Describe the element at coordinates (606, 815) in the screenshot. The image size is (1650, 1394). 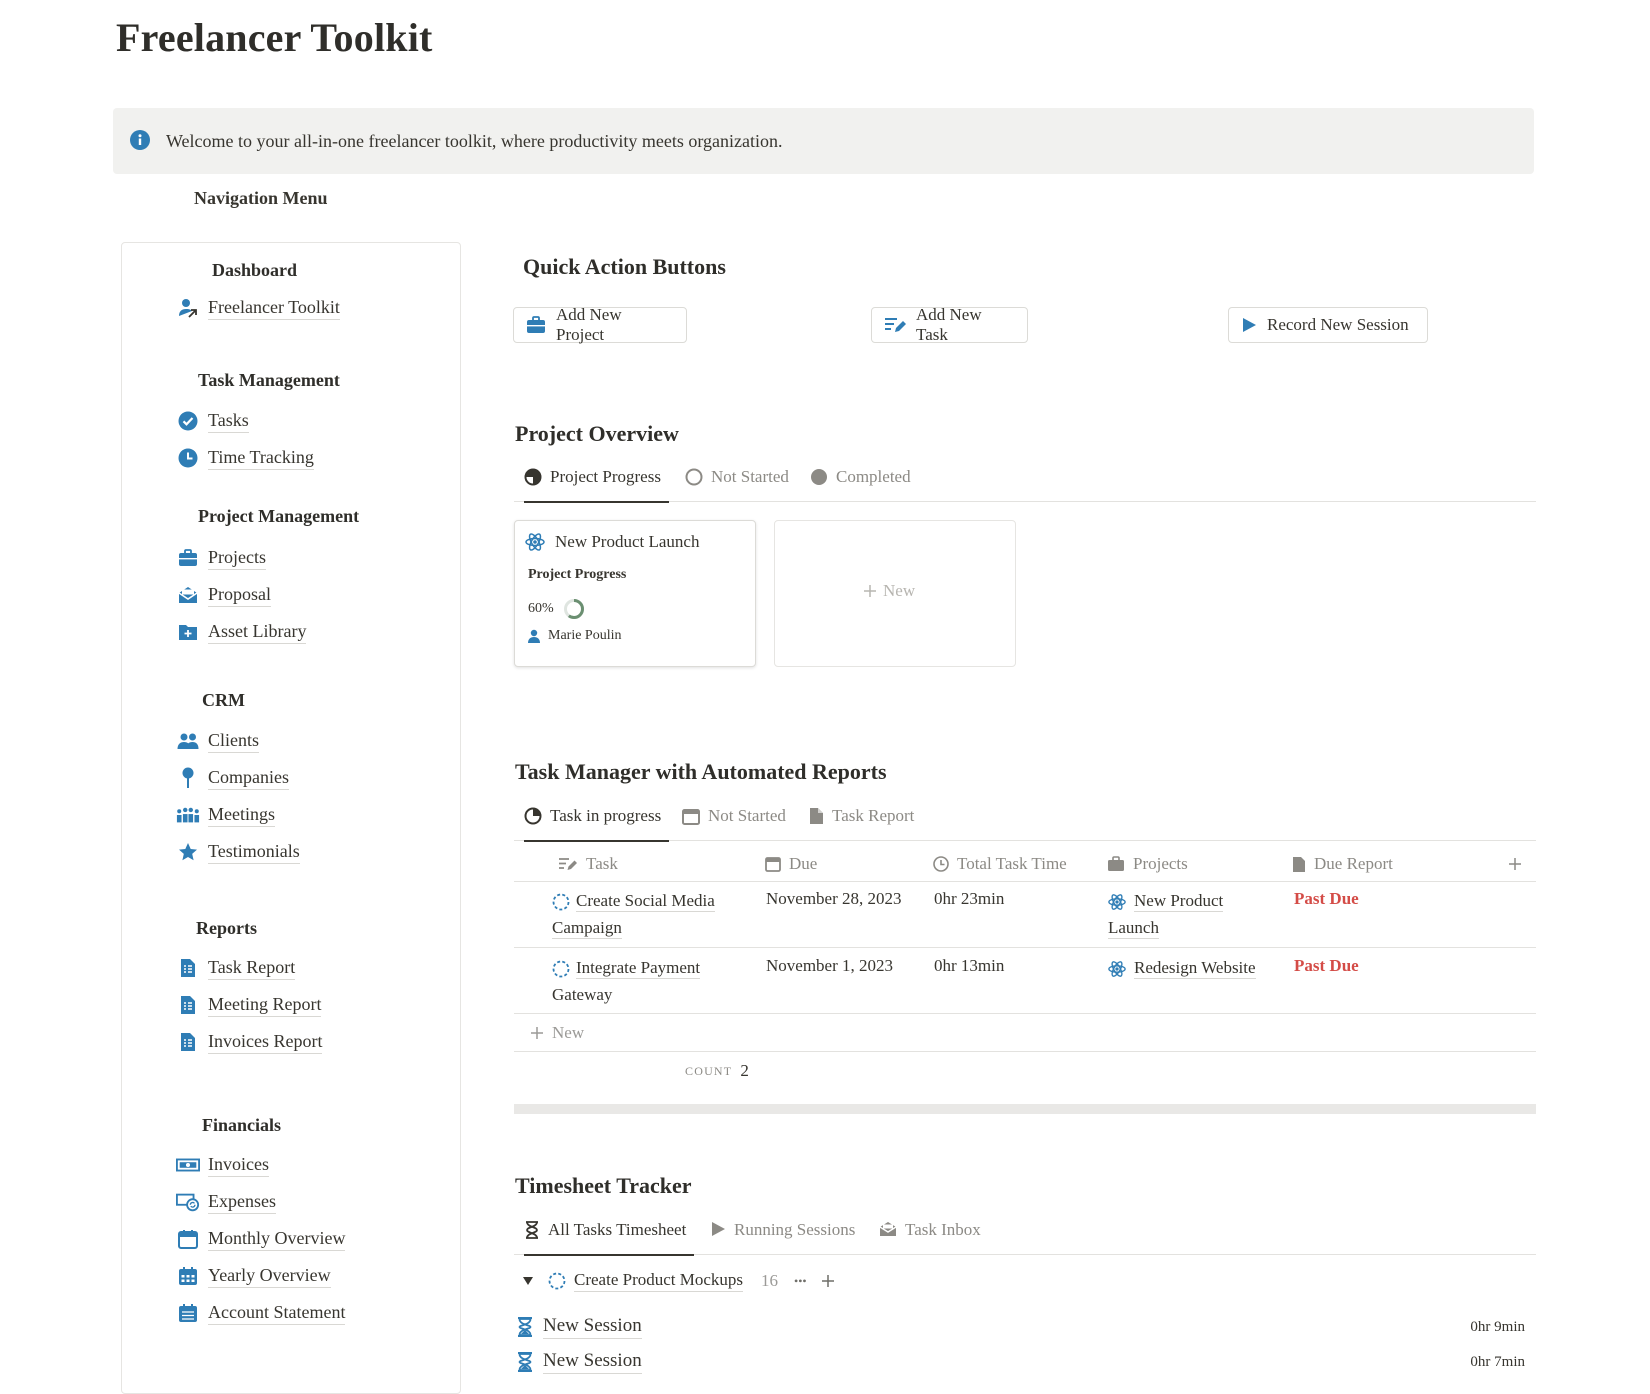
I see `tab-label: Task in progress` at that location.